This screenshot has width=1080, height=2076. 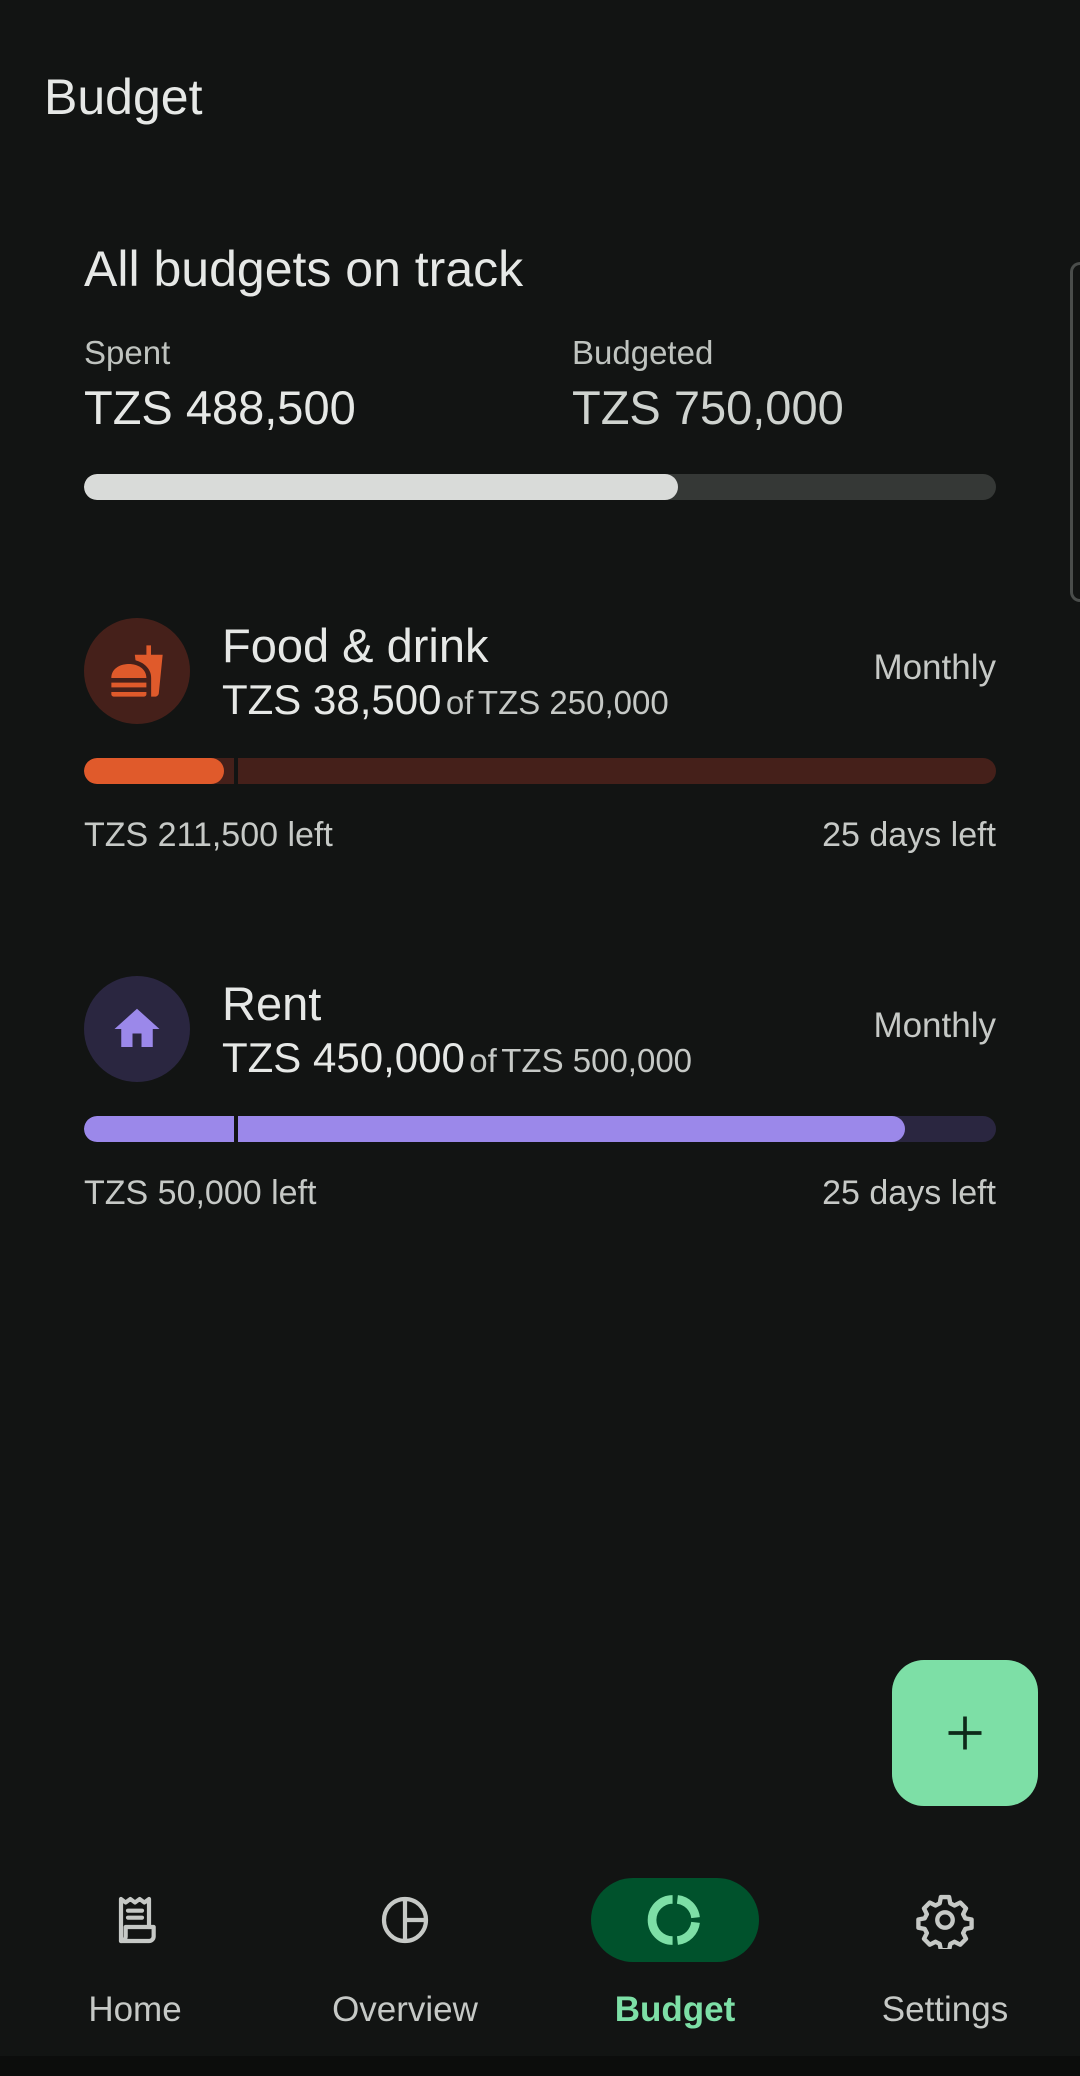 What do you see at coordinates (405, 2009) in the screenshot?
I see `nav-label-overview: Overview` at bounding box center [405, 2009].